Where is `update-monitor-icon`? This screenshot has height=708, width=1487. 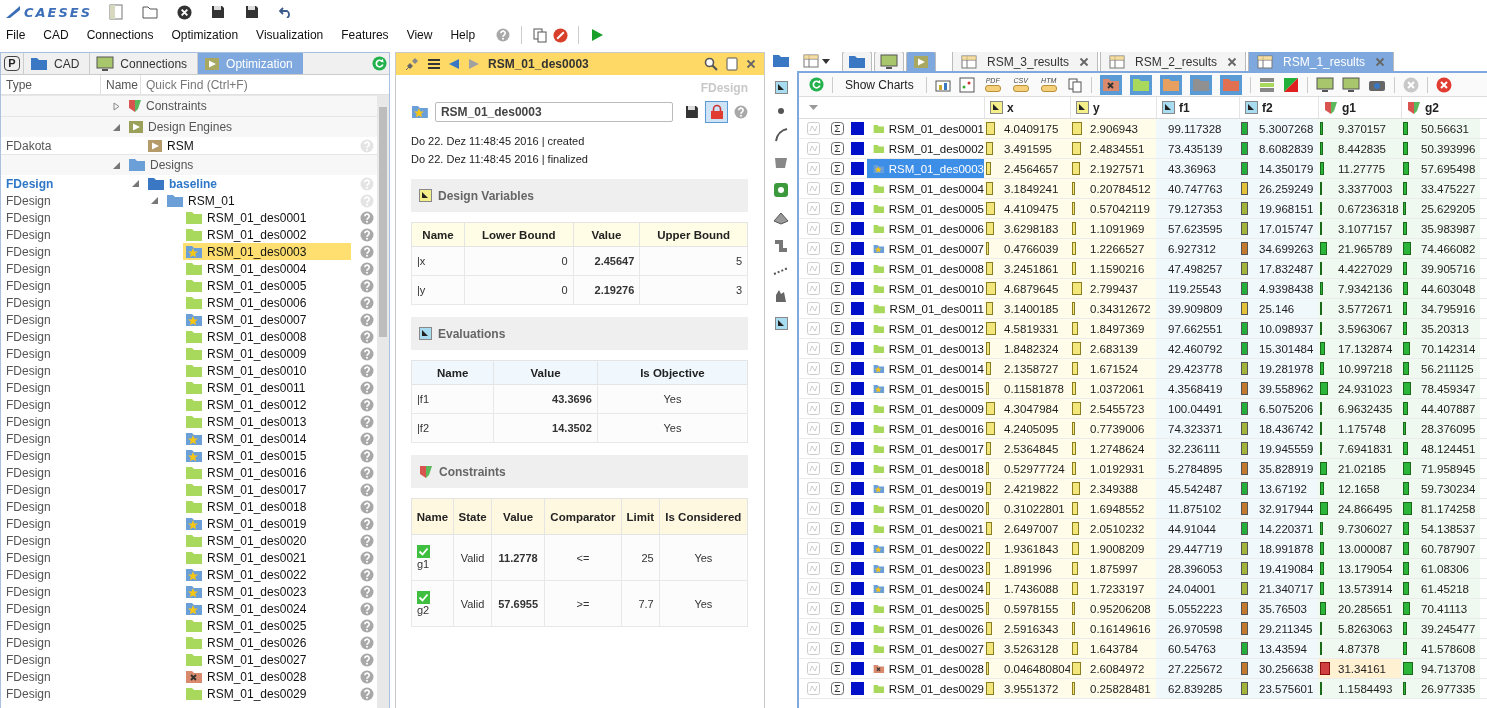 update-monitor-icon is located at coordinates (1350, 84).